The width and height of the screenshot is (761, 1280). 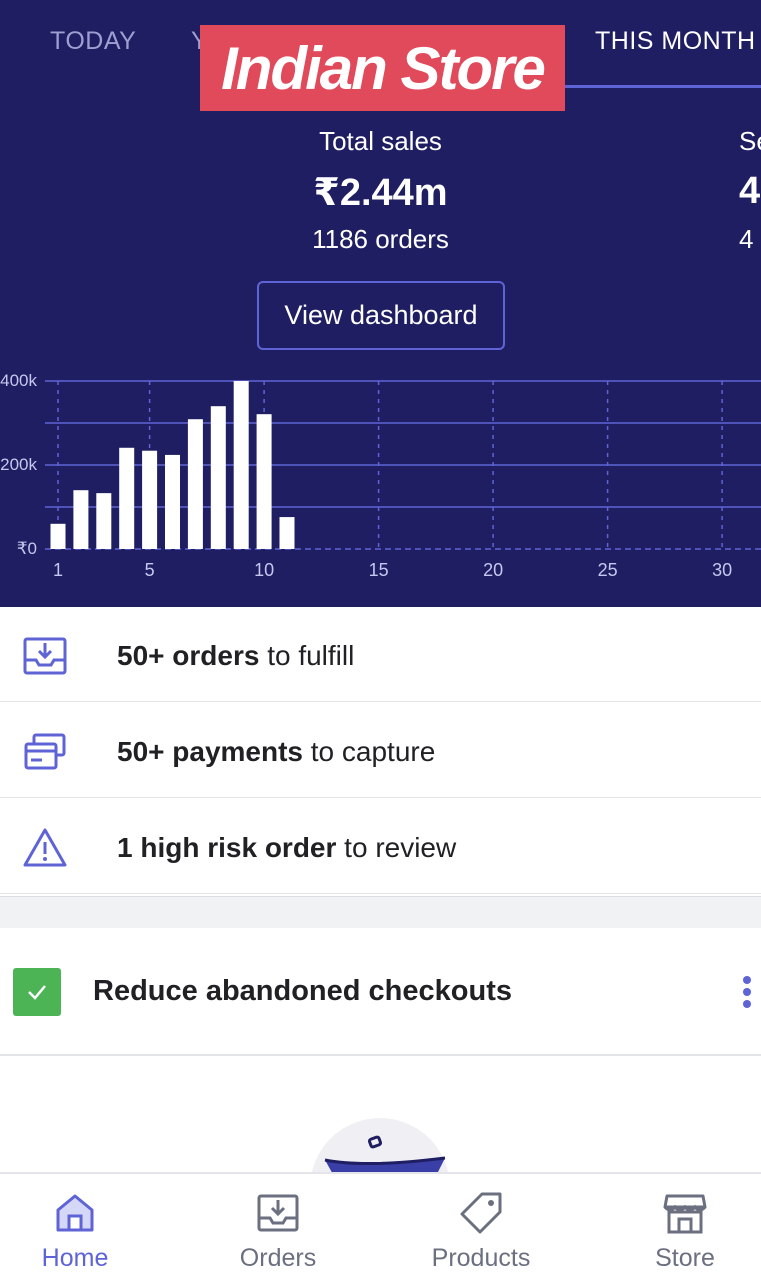 What do you see at coordinates (278, 1258) in the screenshot?
I see `nav-label: Orders` at bounding box center [278, 1258].